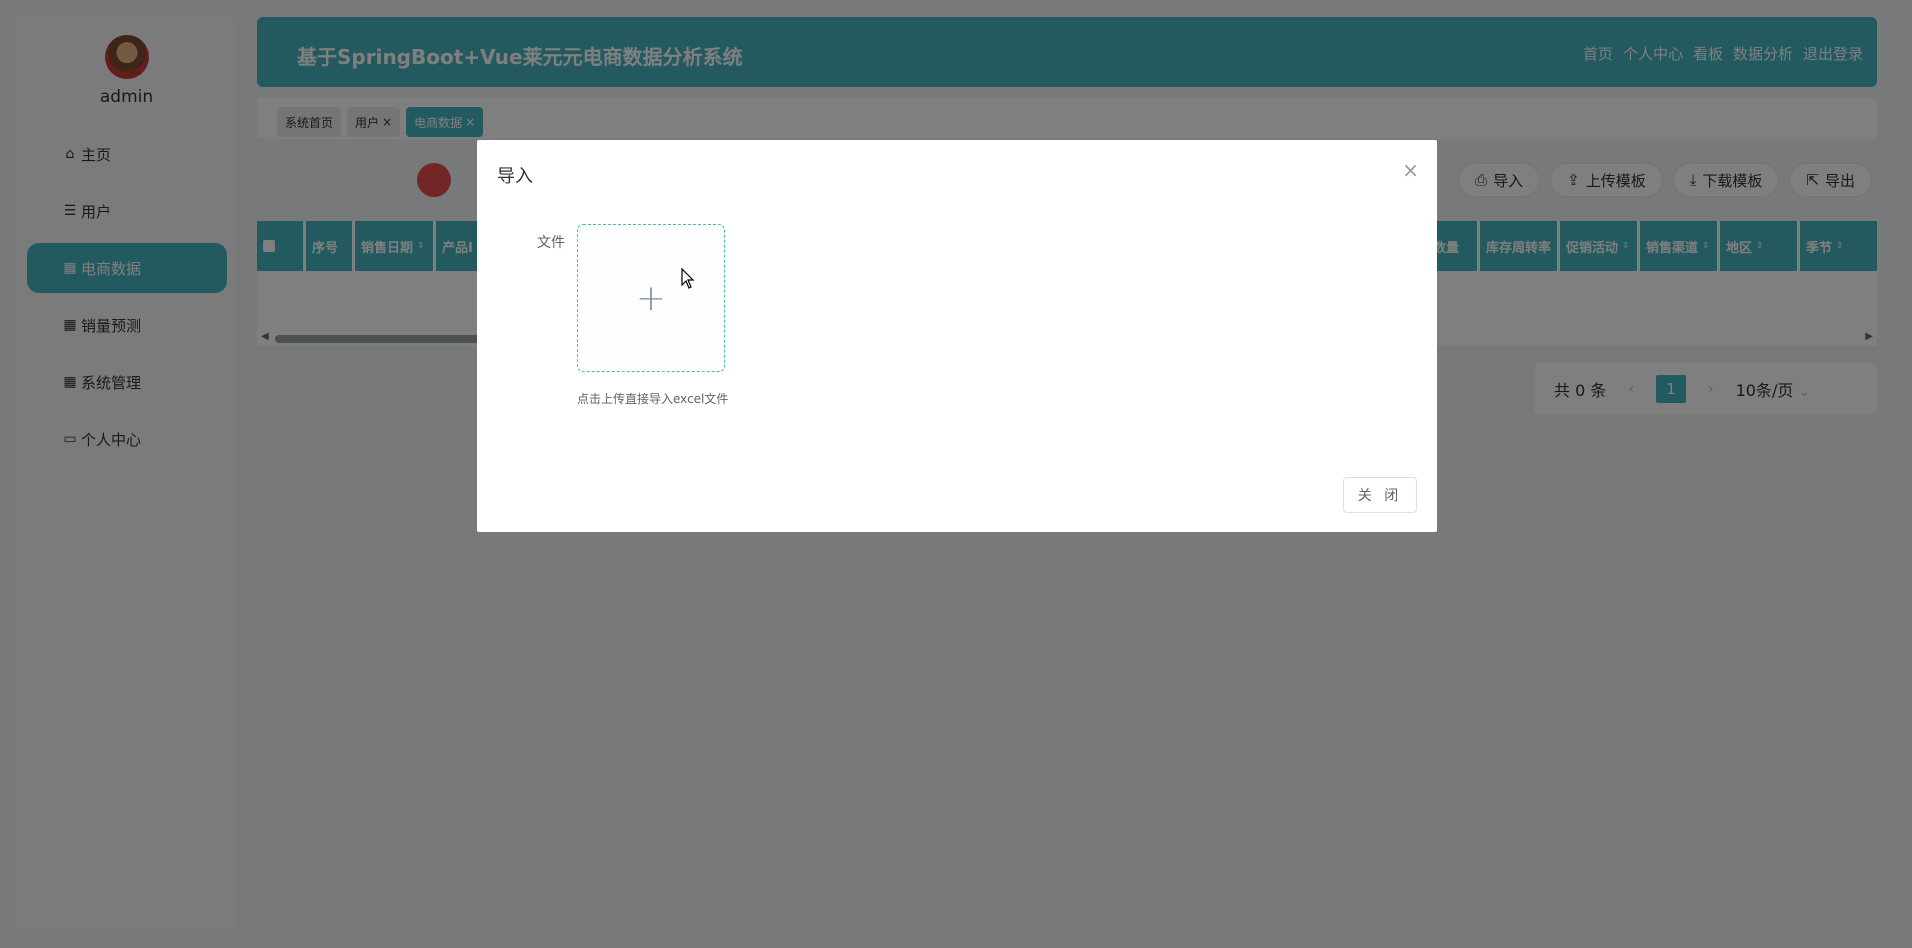 The image size is (1912, 948). I want to click on upload-area: +, so click(651, 298).